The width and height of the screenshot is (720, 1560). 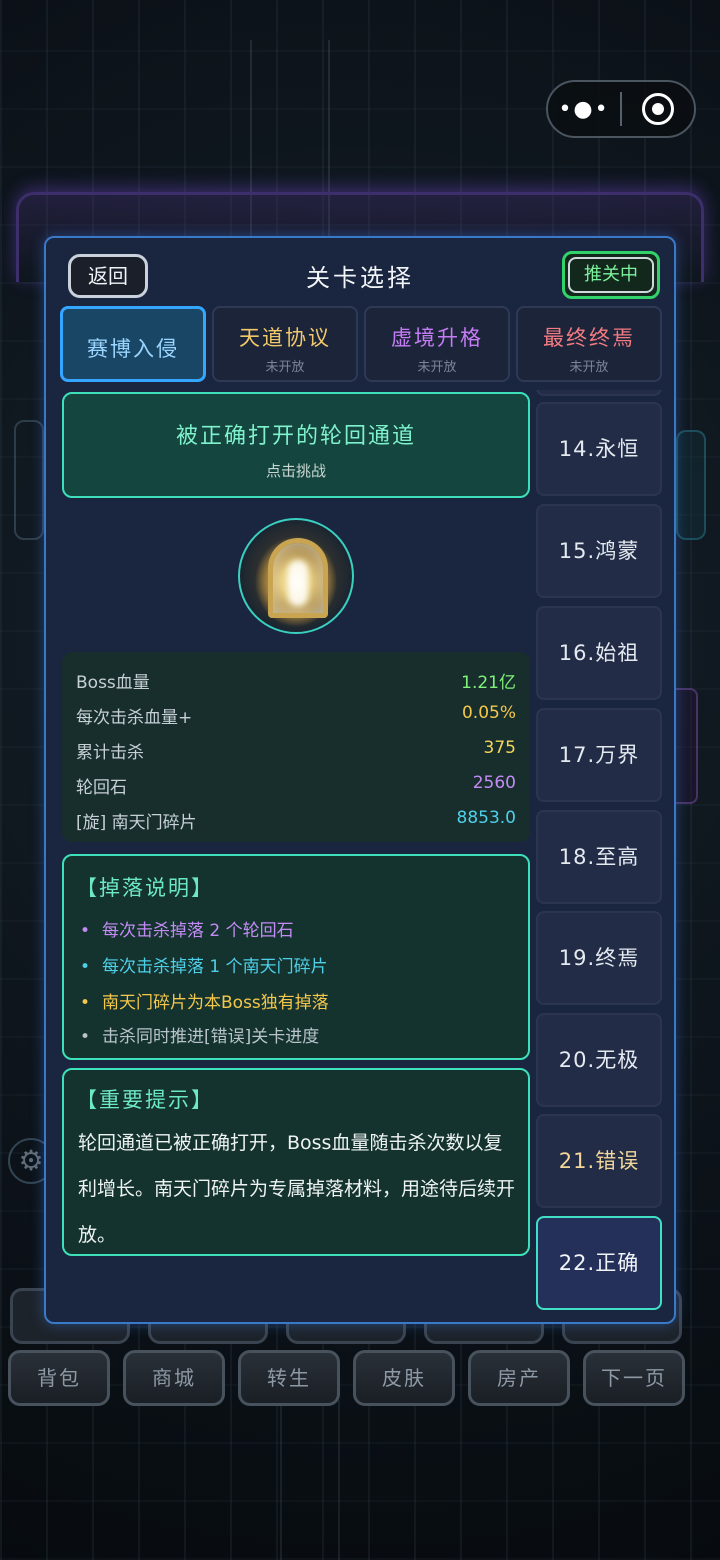 I want to click on modal-header: 返回 关卡选择 推关中, so click(x=360, y=272).